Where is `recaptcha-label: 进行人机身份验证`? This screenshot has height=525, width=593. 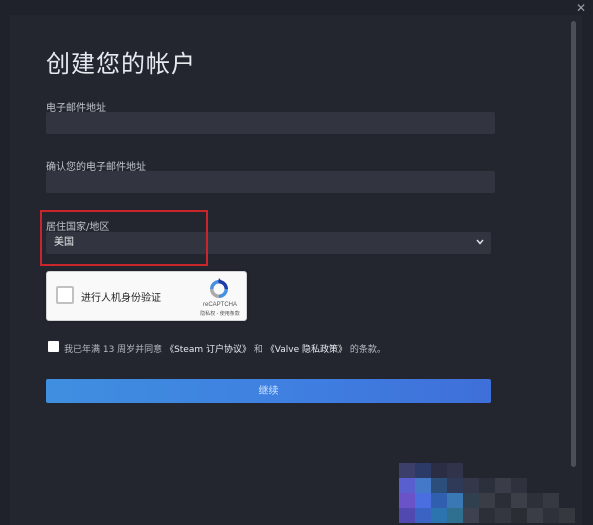
recaptcha-label: 进行人机身份验证 is located at coordinates (121, 298).